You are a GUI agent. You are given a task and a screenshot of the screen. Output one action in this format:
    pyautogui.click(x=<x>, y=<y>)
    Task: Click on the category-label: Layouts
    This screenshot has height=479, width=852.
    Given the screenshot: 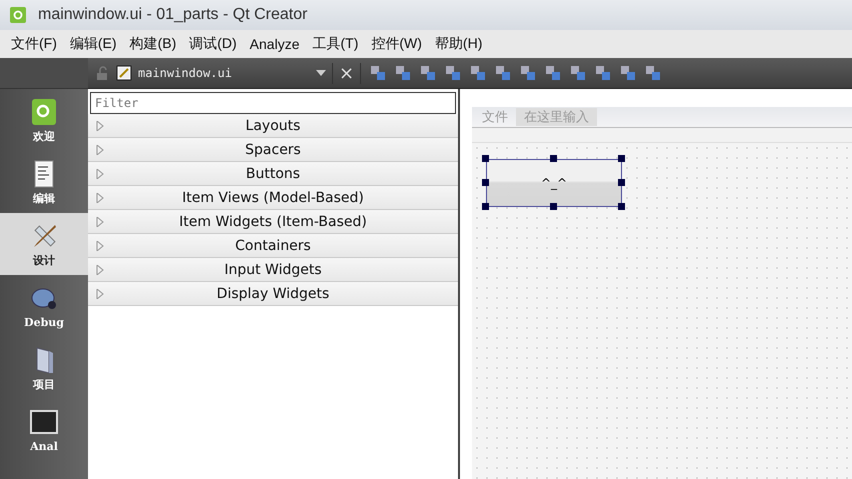 What is the action you would take?
    pyautogui.click(x=273, y=126)
    